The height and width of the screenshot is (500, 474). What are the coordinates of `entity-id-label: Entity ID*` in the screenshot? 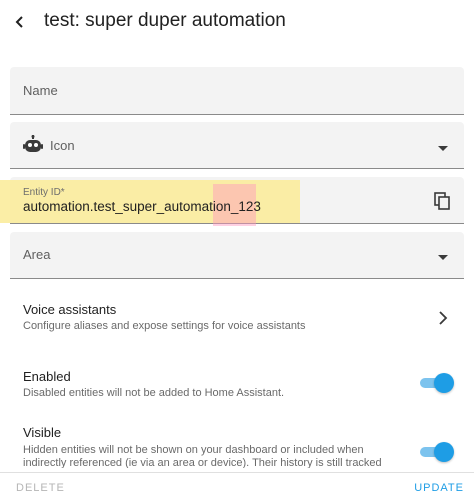 It's located at (44, 192).